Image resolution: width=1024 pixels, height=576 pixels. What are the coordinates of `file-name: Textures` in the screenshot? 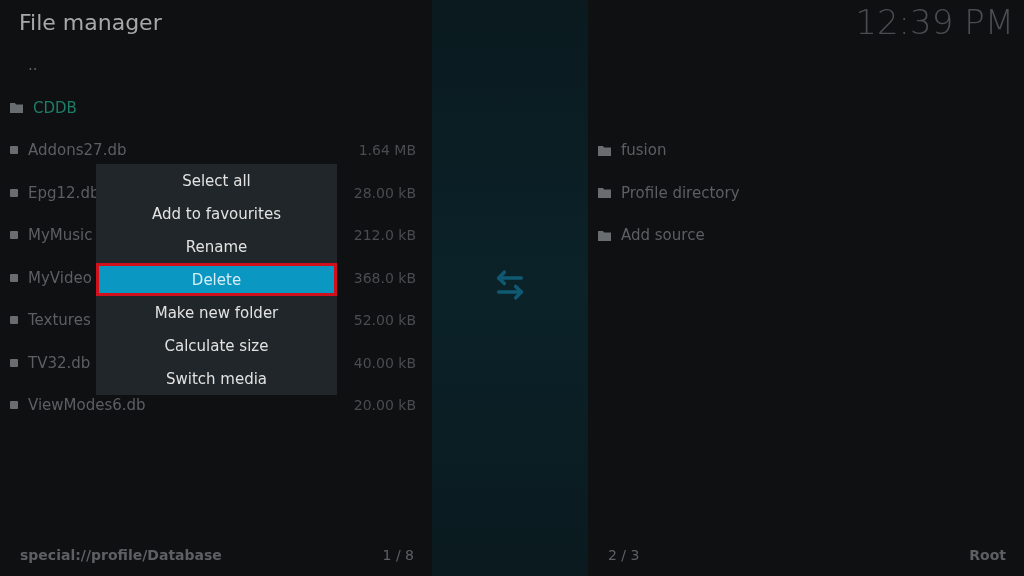 It's located at (59, 320).